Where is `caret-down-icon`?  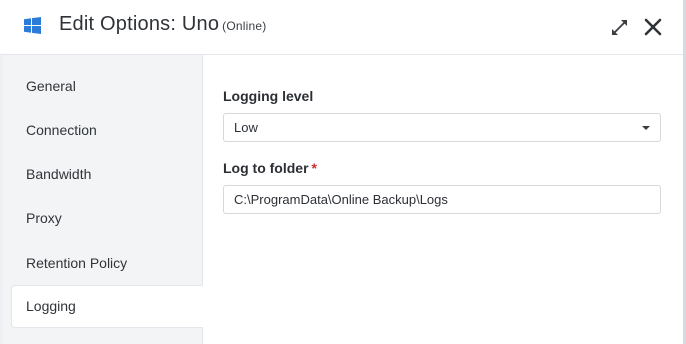
caret-down-icon is located at coordinates (646, 128).